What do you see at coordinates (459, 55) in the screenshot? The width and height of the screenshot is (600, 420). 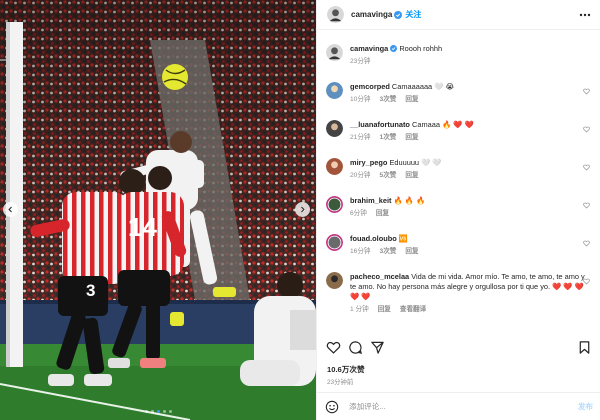 I see `post-caption: camavinga Roooh rohhh 23分钟` at bounding box center [459, 55].